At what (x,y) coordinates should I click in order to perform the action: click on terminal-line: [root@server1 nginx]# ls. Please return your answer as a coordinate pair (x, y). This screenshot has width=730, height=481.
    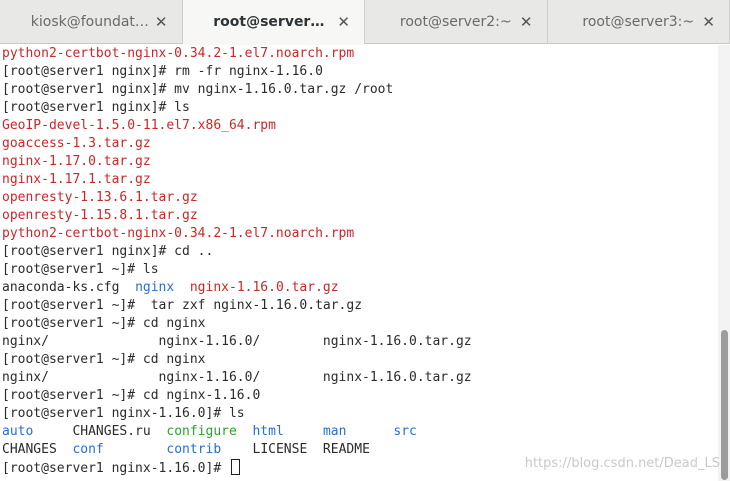
    Looking at the image, I should click on (359, 108).